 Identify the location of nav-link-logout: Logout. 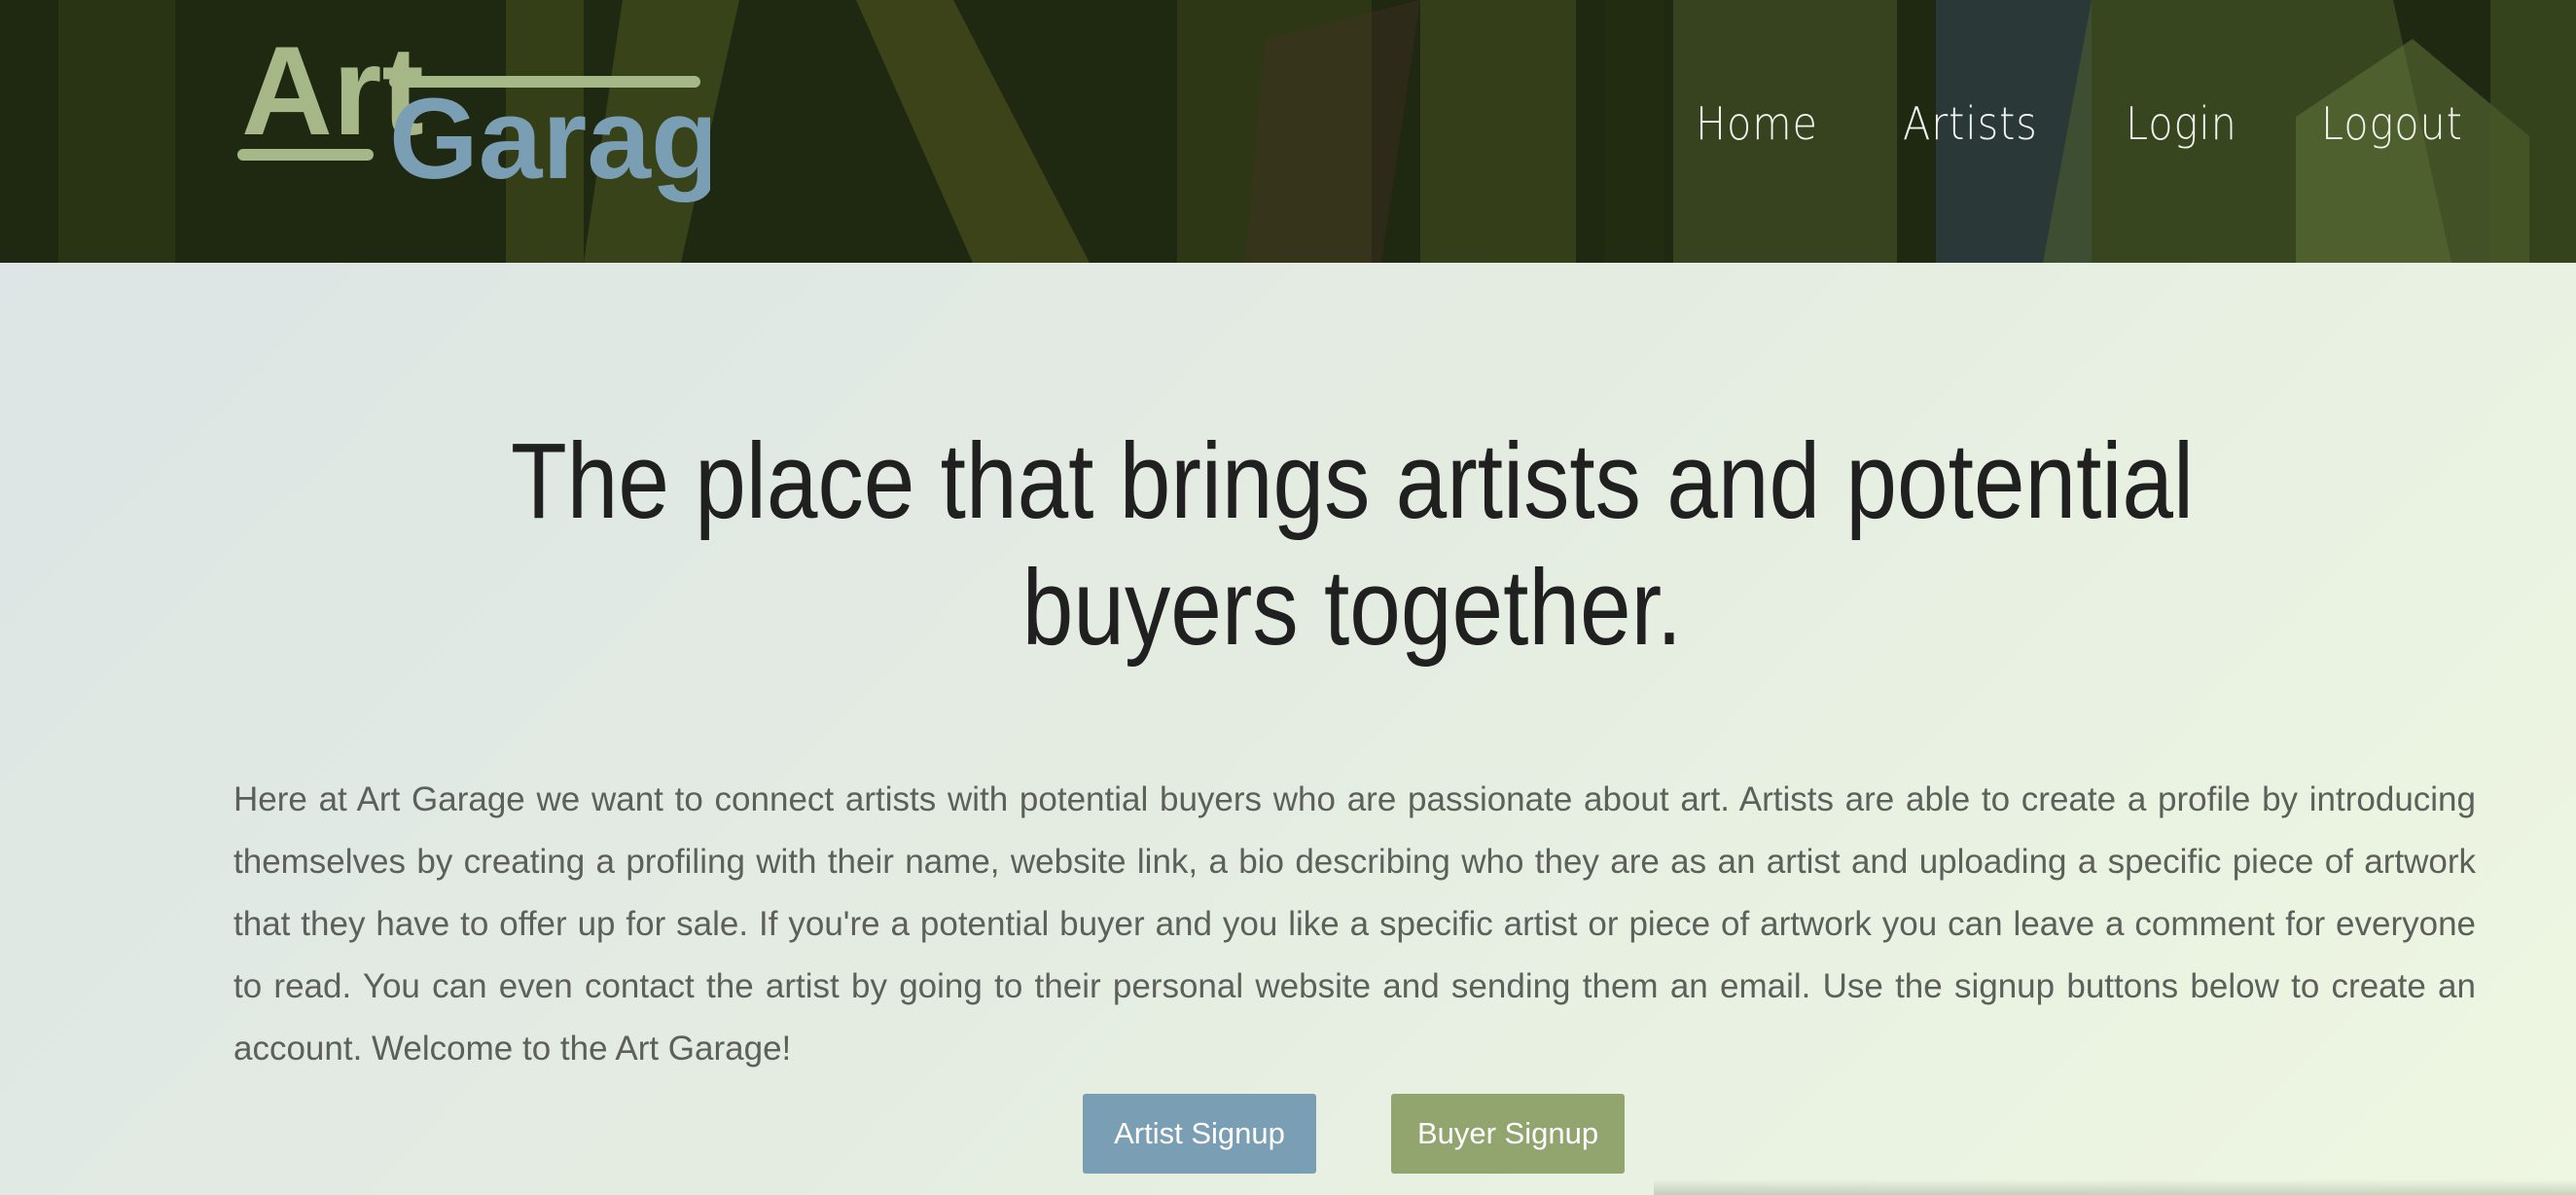
(2392, 123).